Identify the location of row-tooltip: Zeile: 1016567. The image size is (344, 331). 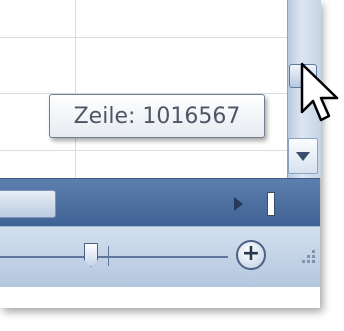
(157, 116).